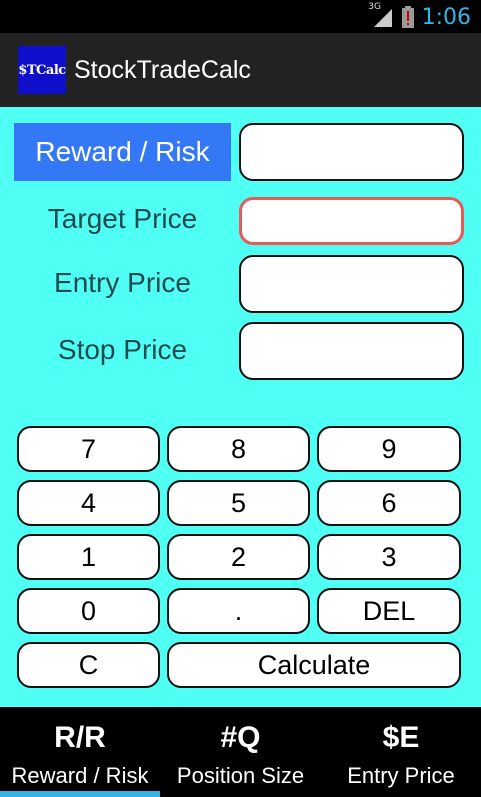 This screenshot has height=797, width=481. What do you see at coordinates (351, 284) in the screenshot?
I see `entry-price-field` at bounding box center [351, 284].